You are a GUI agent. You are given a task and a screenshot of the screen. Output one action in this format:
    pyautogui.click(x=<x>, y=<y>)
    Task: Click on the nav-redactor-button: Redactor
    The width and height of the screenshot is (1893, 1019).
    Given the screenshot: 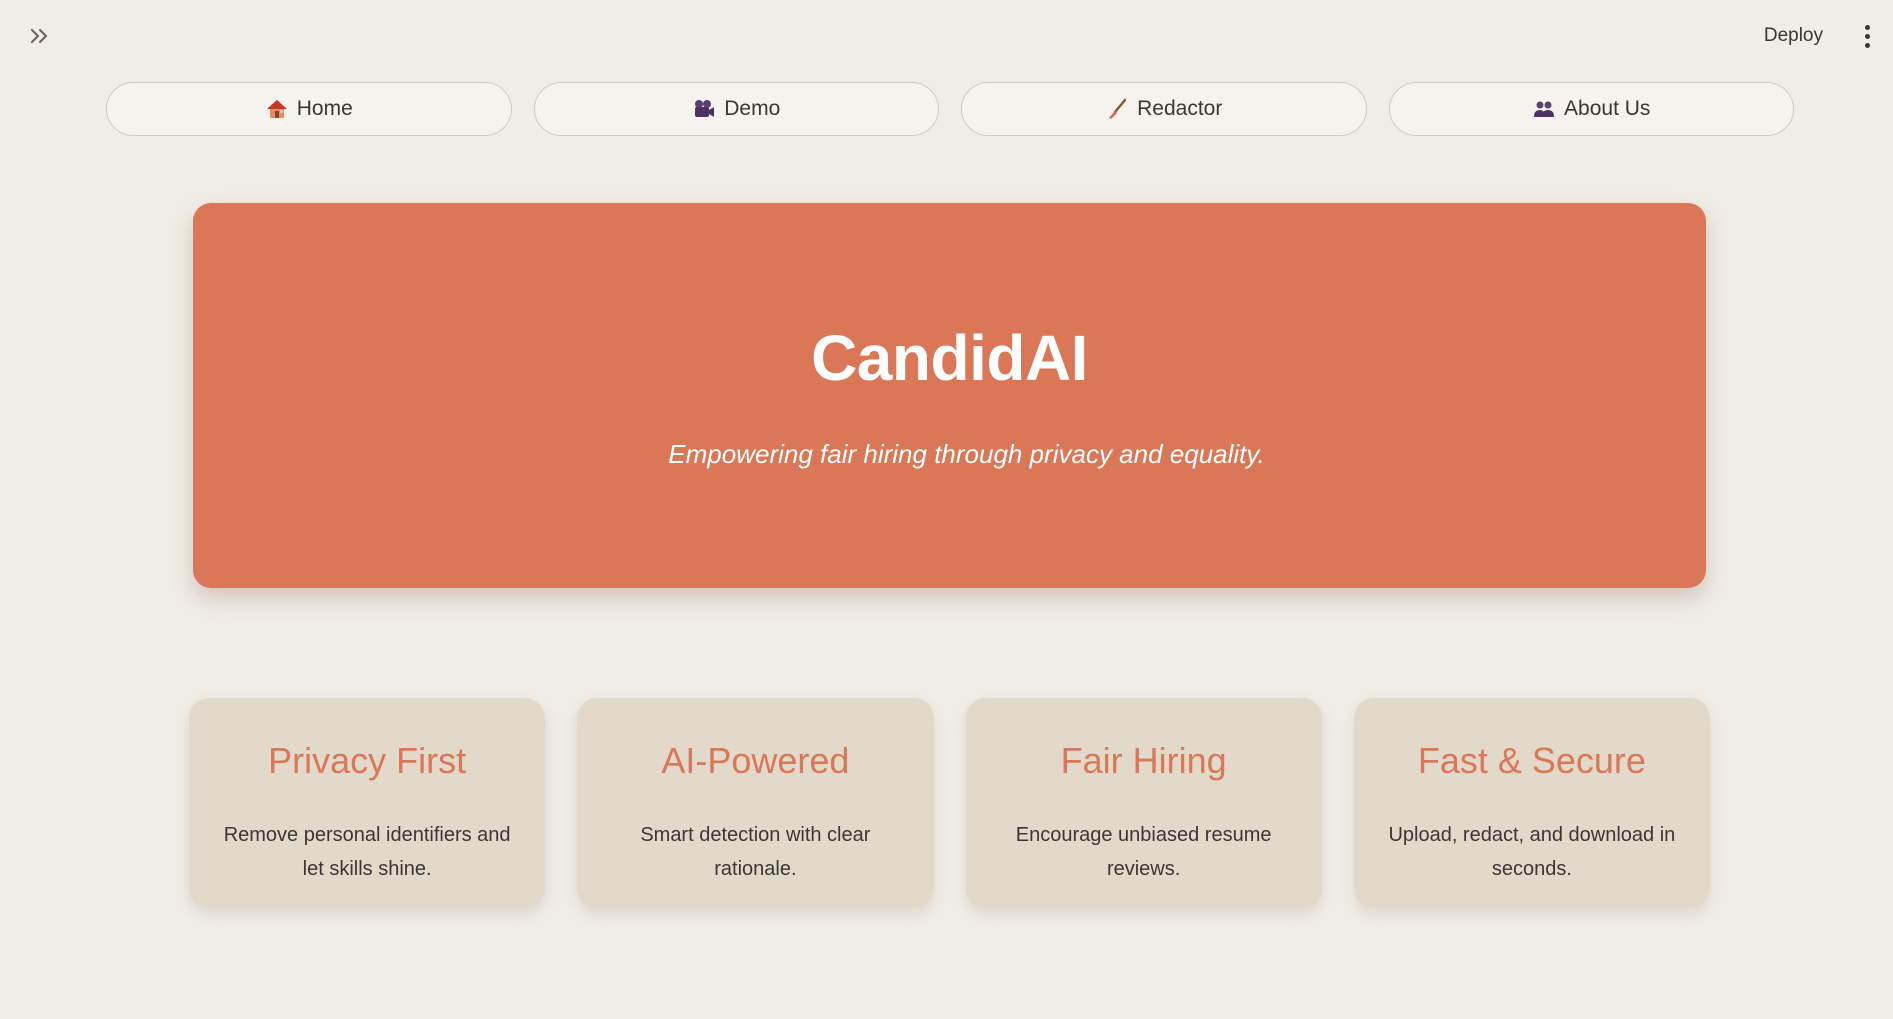 What is the action you would take?
    pyautogui.click(x=1164, y=109)
    